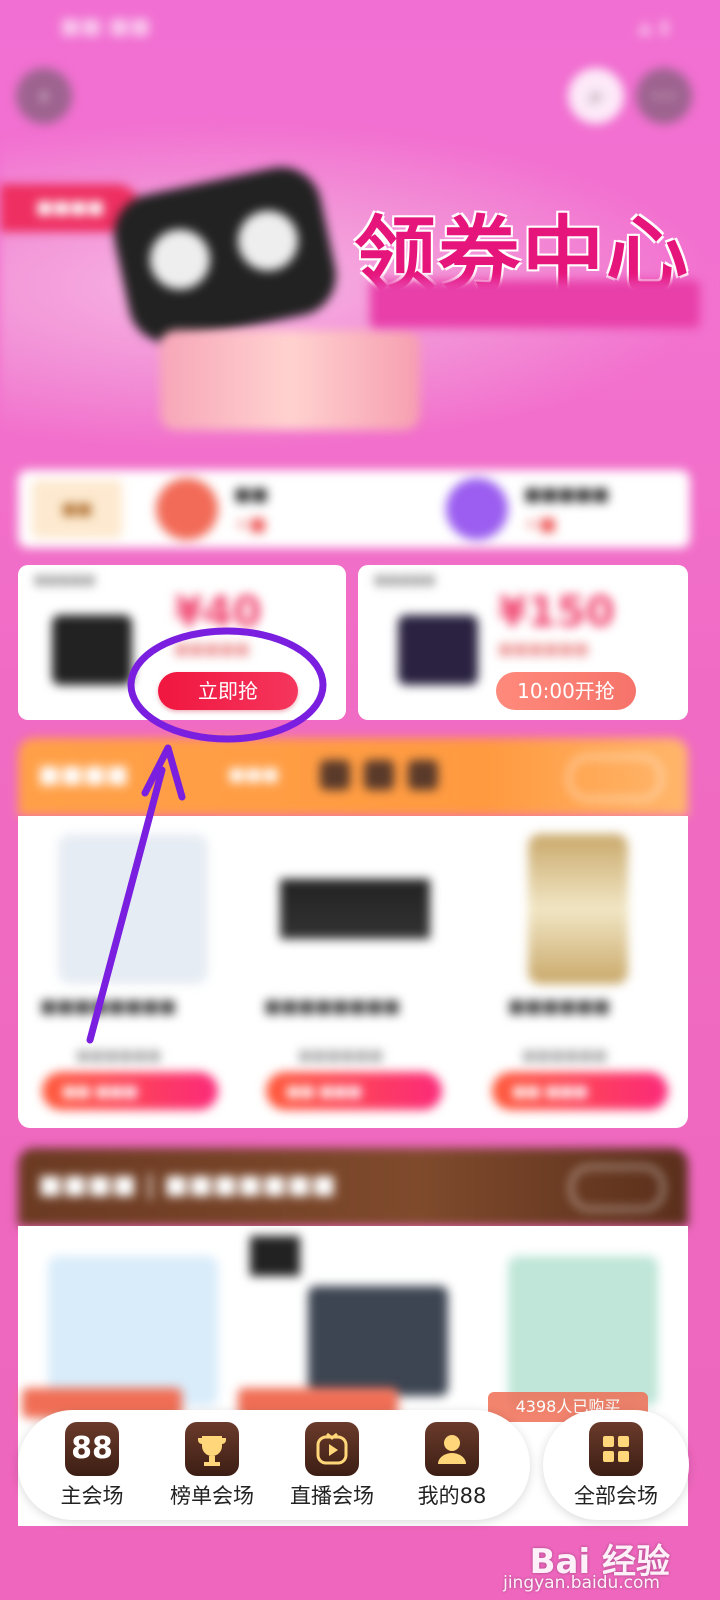 The image size is (720, 1600). I want to click on coupon-card-2-amount: ¥150, so click(556, 611).